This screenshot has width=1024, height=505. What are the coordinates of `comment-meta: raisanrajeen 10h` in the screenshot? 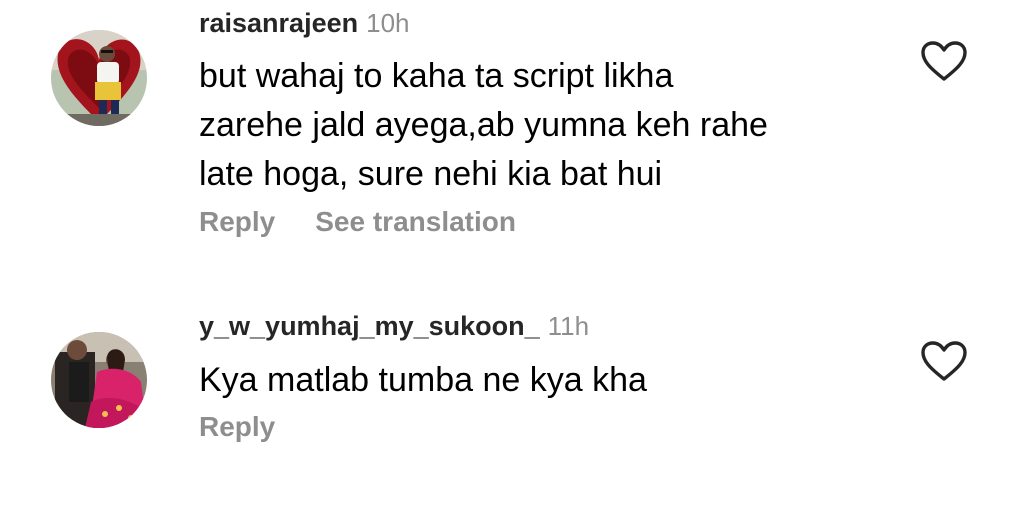 It's located at (304, 23).